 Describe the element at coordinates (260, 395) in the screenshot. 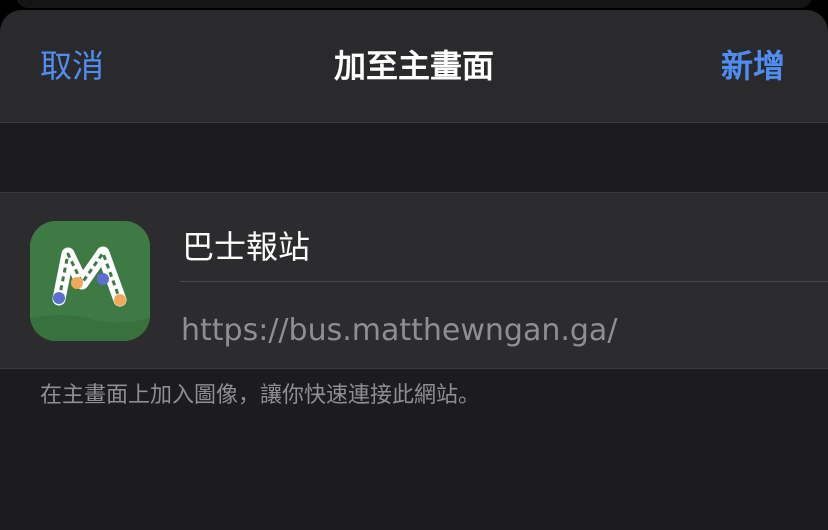

I see `footnote-text: 在主畫面上加入圖像，讓你快速連接此網站。` at that location.